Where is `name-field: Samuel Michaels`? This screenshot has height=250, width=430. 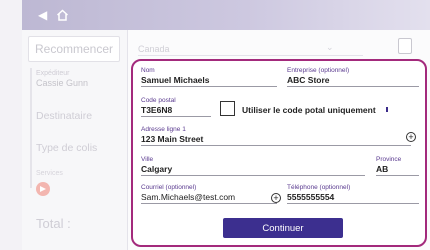
name-field: Samuel Michaels is located at coordinates (175, 80).